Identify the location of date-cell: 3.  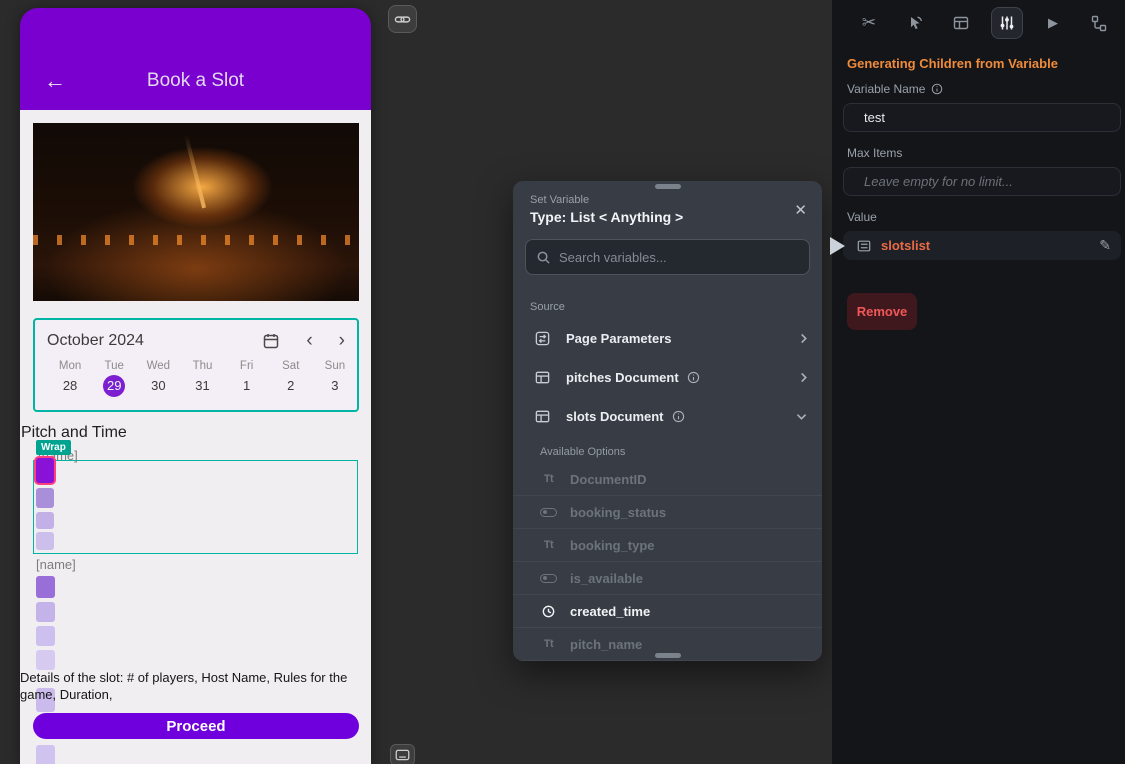
(335, 386).